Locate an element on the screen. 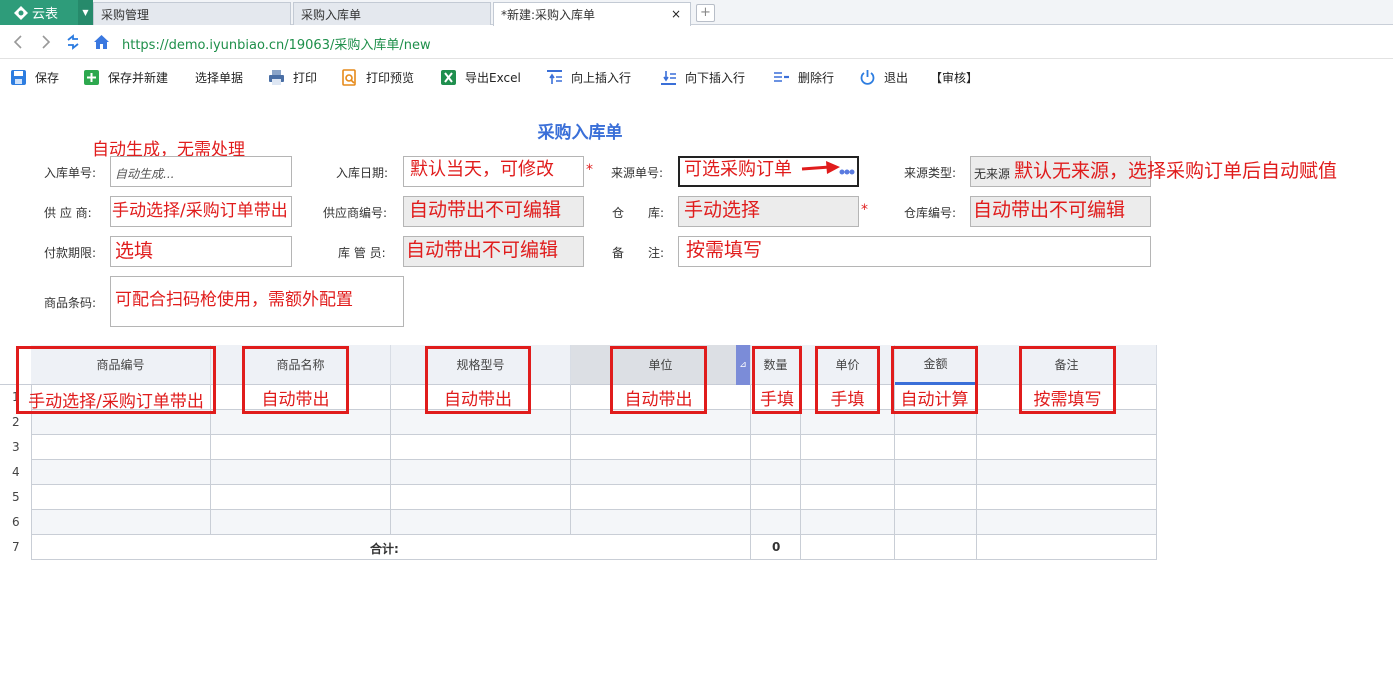  url-text: https://demo.iyunbiao.cn/19063/采购入库单/new is located at coordinates (276, 43).